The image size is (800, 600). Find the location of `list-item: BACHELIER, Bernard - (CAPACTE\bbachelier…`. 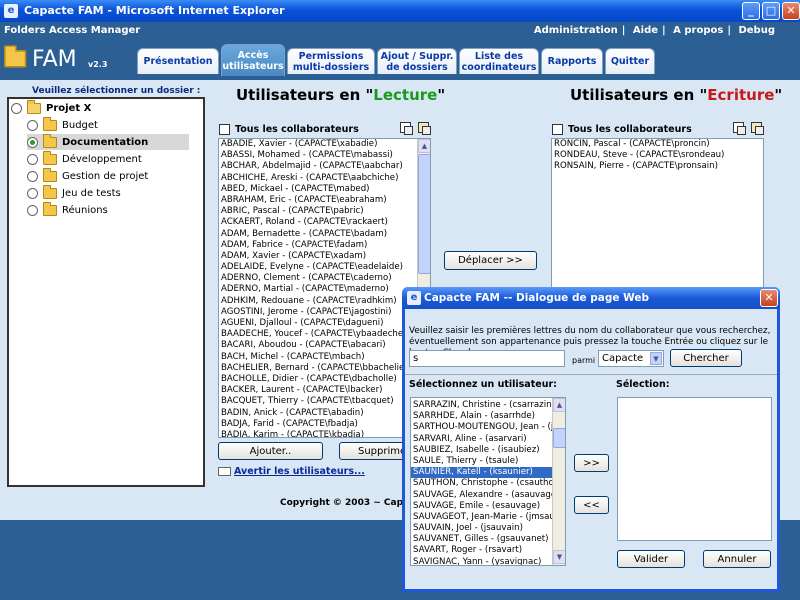

list-item: BACHELIER, Bernard - (CAPACTE\bbachelier… is located at coordinates (324, 368).